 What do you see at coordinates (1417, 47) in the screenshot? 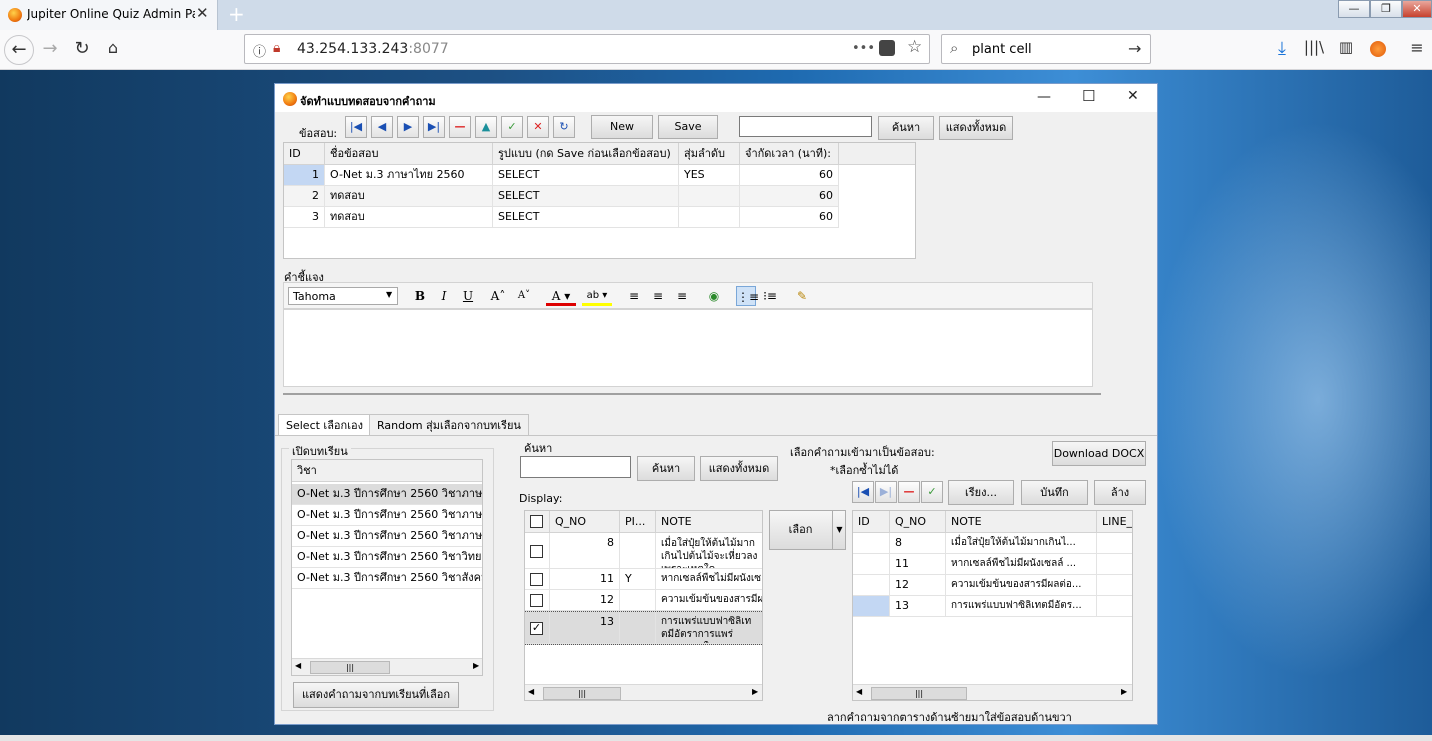
I see `menu-icon: ≡` at bounding box center [1417, 47].